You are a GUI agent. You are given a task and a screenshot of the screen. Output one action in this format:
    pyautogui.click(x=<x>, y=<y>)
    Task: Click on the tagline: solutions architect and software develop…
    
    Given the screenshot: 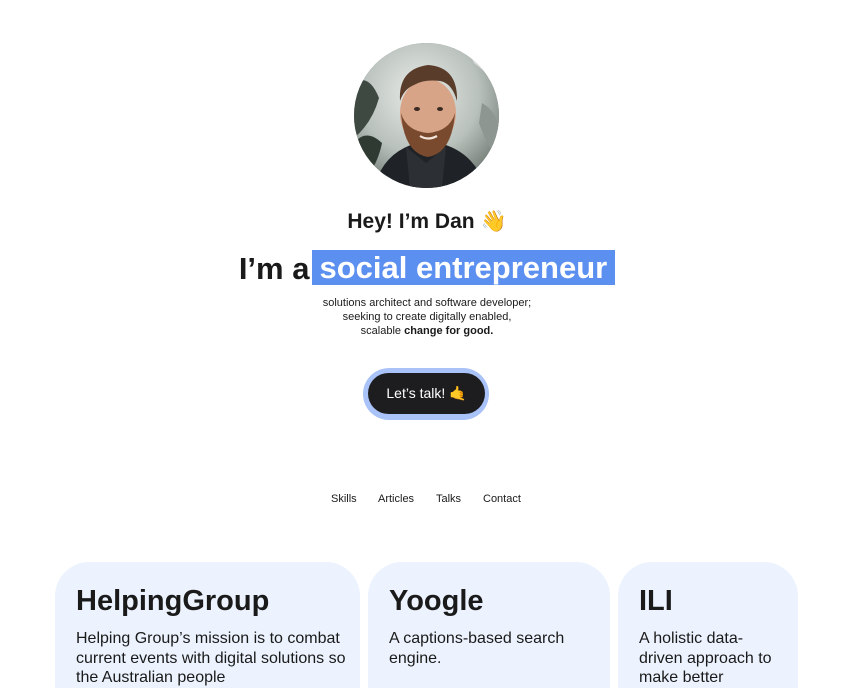 What is the action you would take?
    pyautogui.click(x=427, y=317)
    